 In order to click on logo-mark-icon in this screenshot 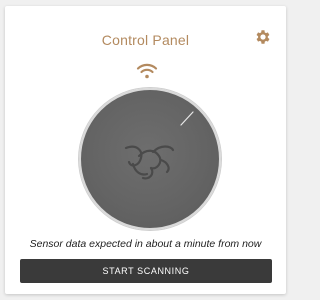, I will do `click(149, 162)`.